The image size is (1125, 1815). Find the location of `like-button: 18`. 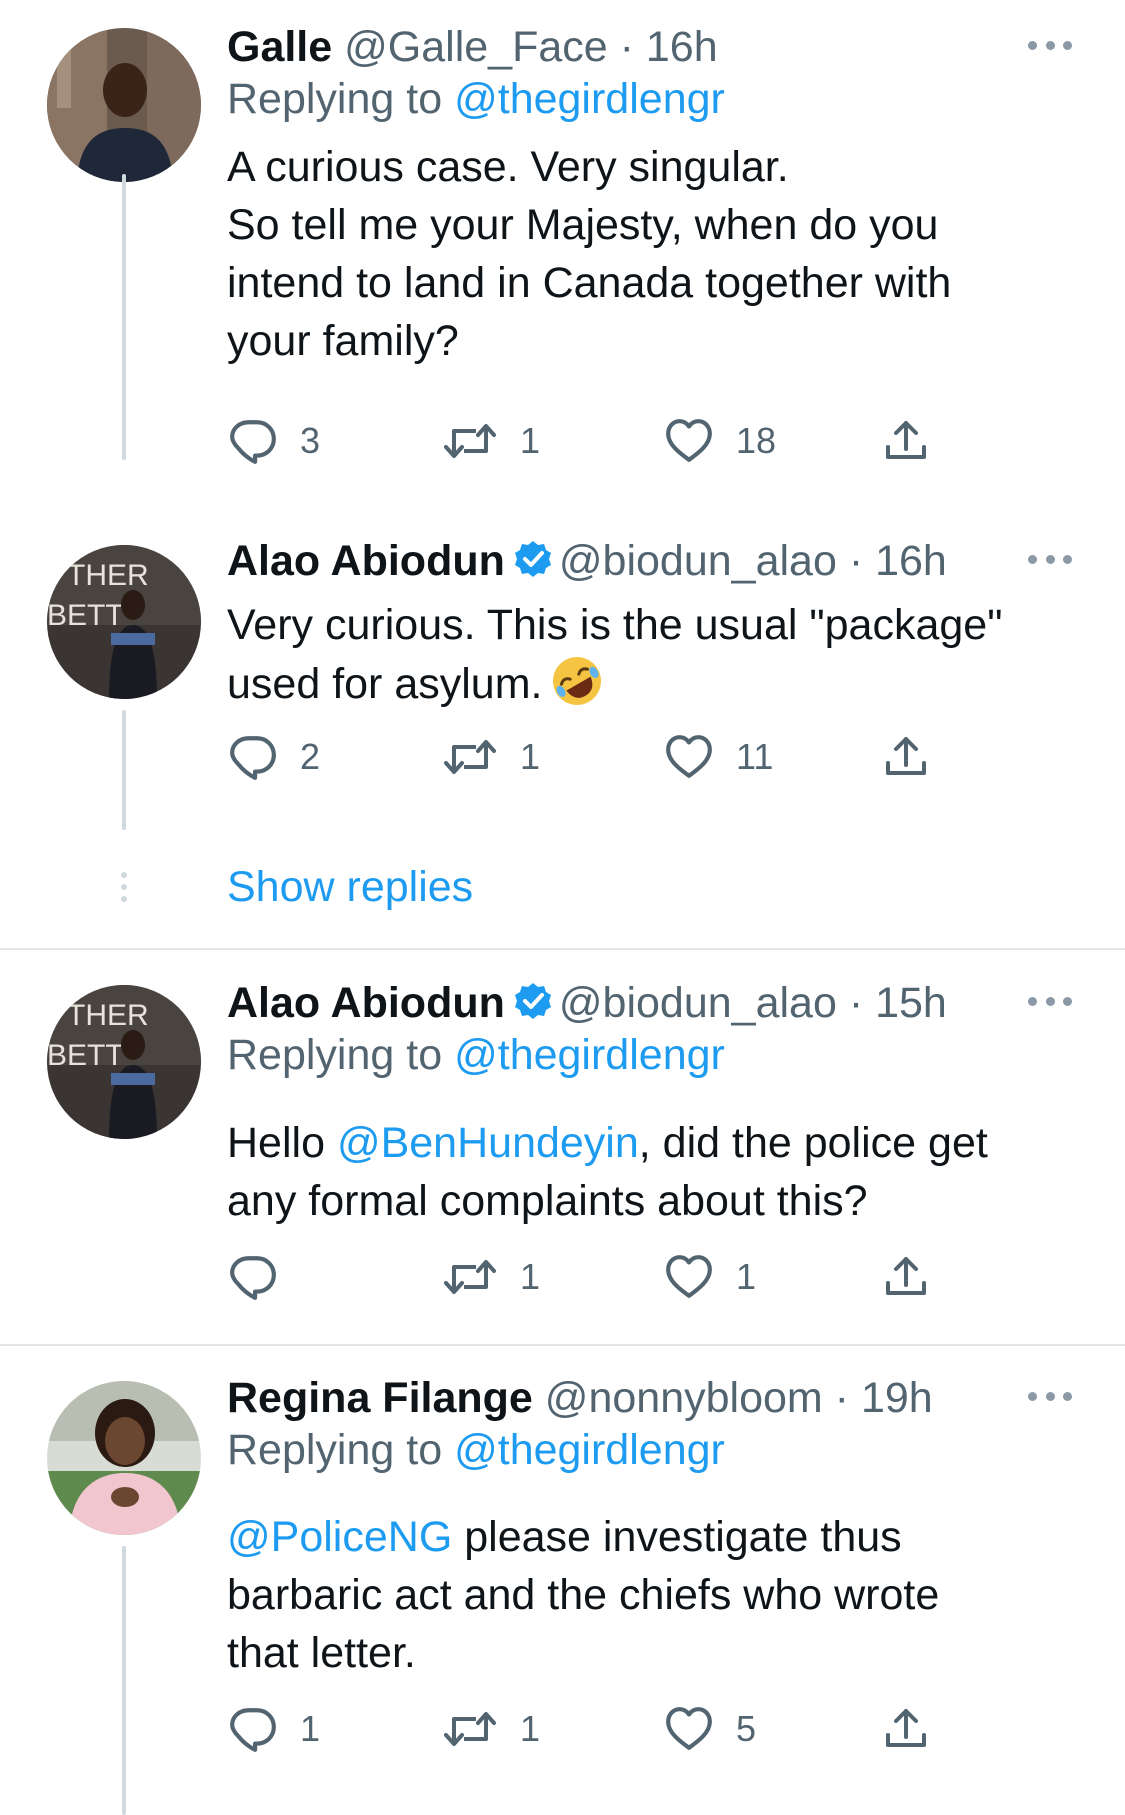

like-button: 18 is located at coordinates (720, 441).